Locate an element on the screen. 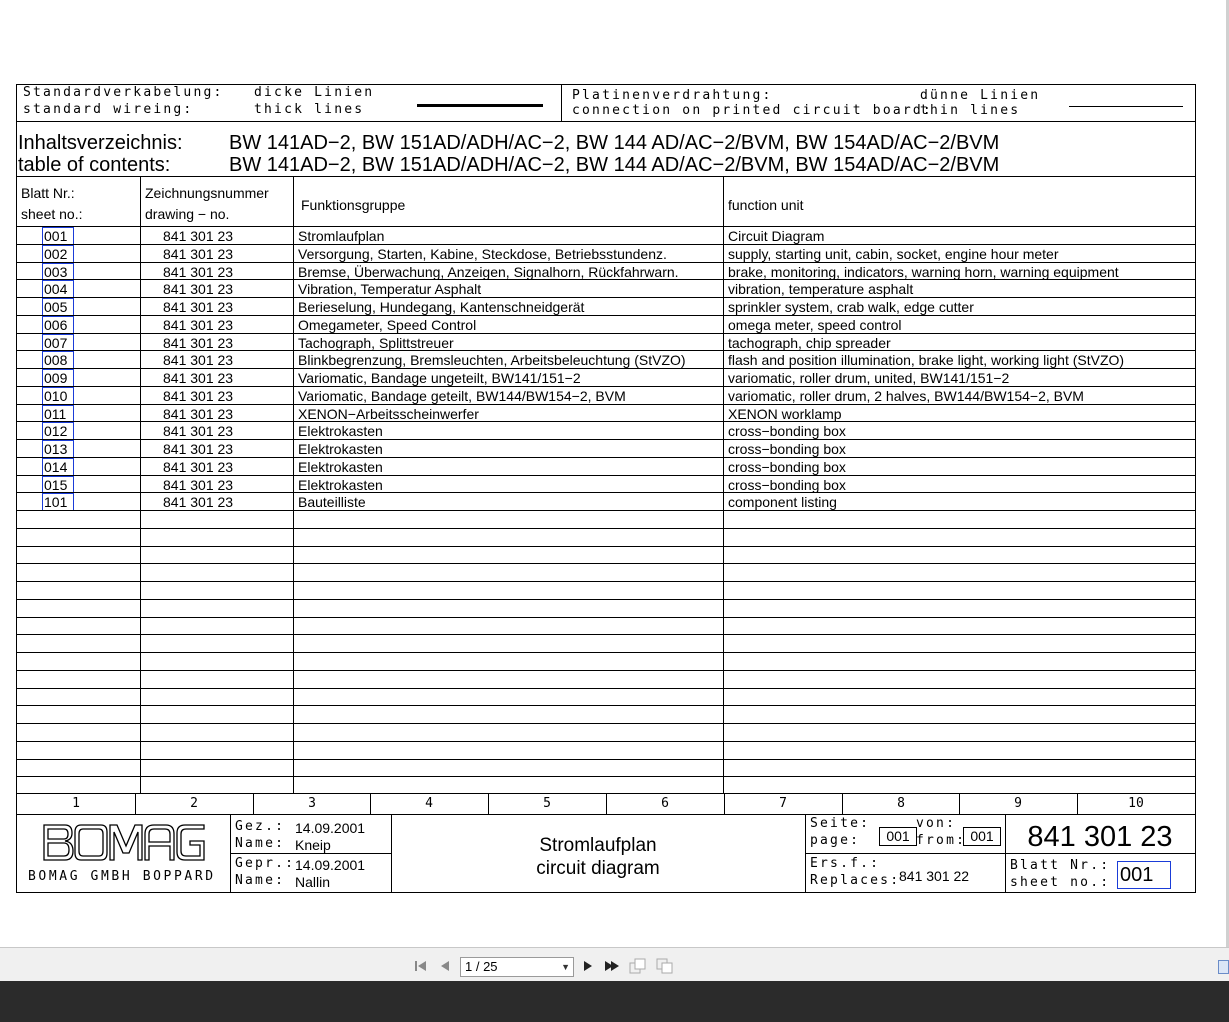  paste-icon is located at coordinates (665, 967).